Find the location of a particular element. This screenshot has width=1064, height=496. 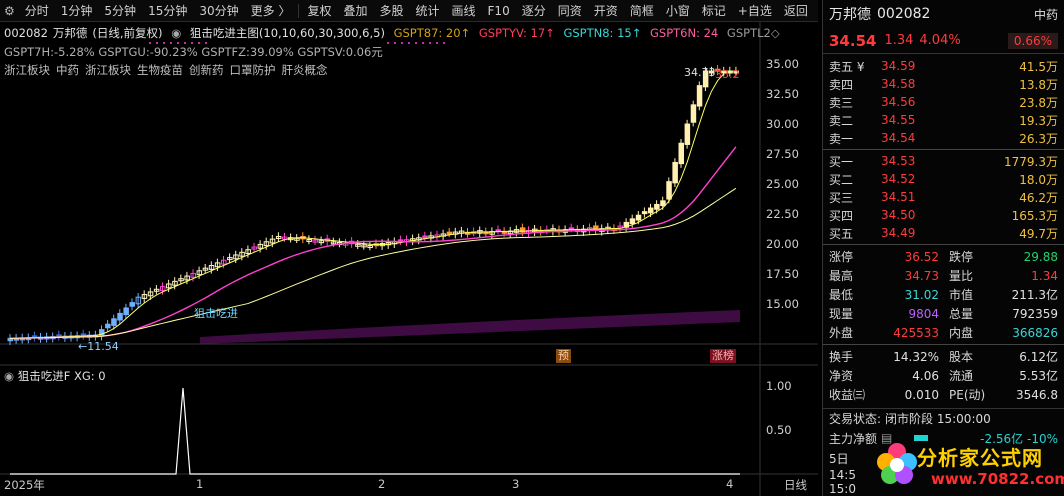

f10-button: F10 is located at coordinates (499, 11).